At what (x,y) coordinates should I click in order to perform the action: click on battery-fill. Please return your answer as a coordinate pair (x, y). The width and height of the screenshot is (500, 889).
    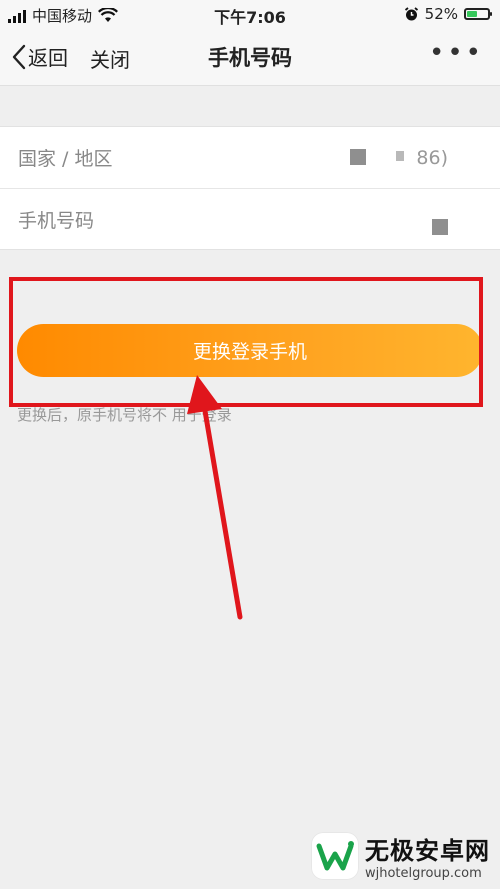
    Looking at the image, I should click on (472, 14).